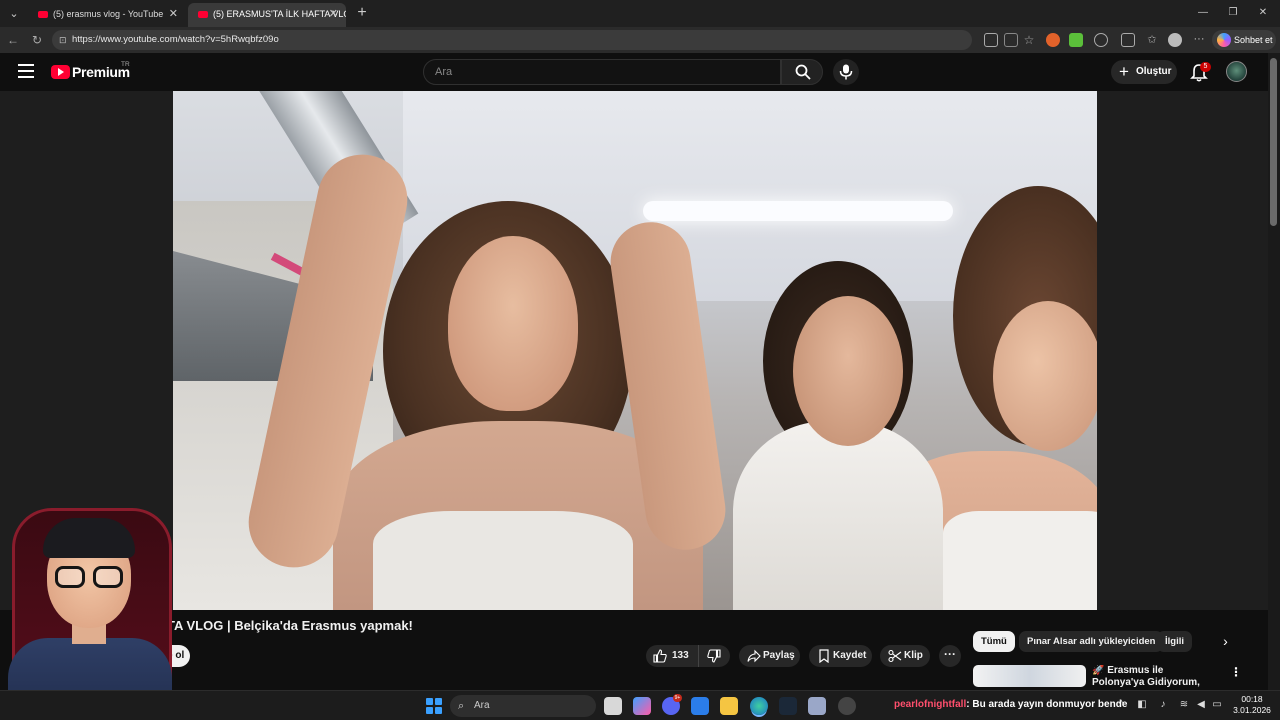 The image size is (1280, 720). I want to click on clock-date: 3.01.2026, so click(1252, 710).